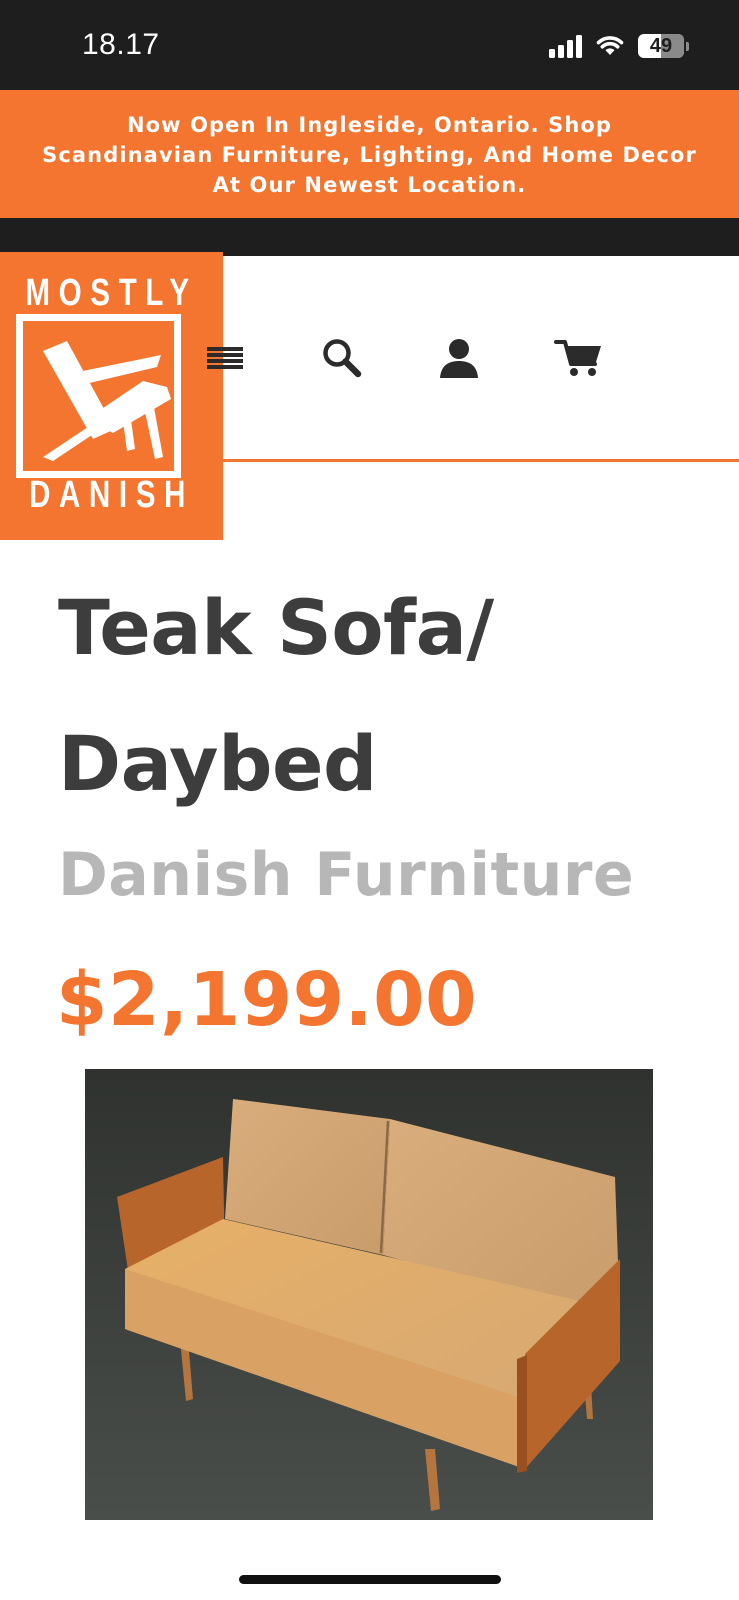 The height and width of the screenshot is (1600, 739). I want to click on battery-icon: 49, so click(663, 46).